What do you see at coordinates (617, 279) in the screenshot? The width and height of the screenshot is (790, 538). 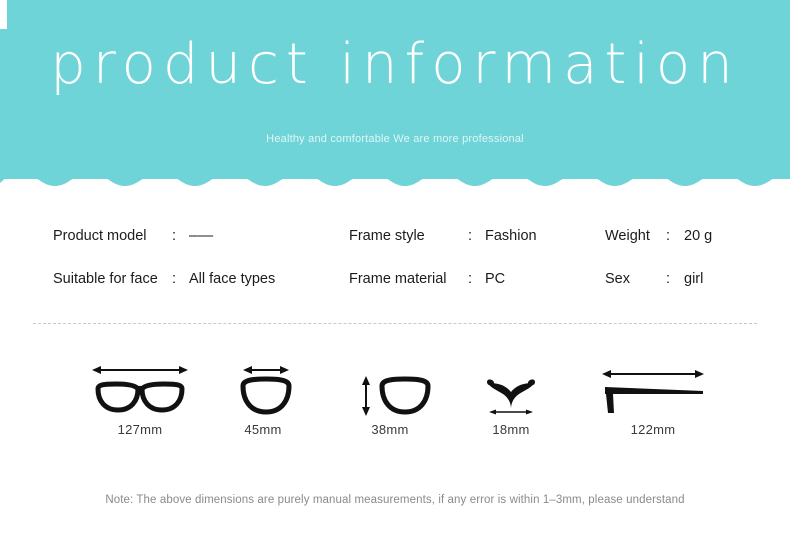 I see `spec-label: Sex` at bounding box center [617, 279].